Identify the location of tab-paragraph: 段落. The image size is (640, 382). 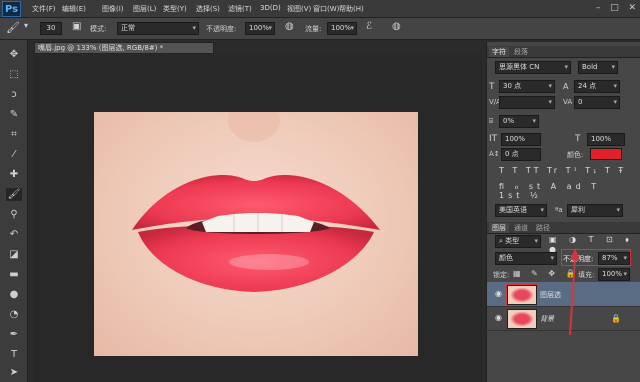
(521, 52).